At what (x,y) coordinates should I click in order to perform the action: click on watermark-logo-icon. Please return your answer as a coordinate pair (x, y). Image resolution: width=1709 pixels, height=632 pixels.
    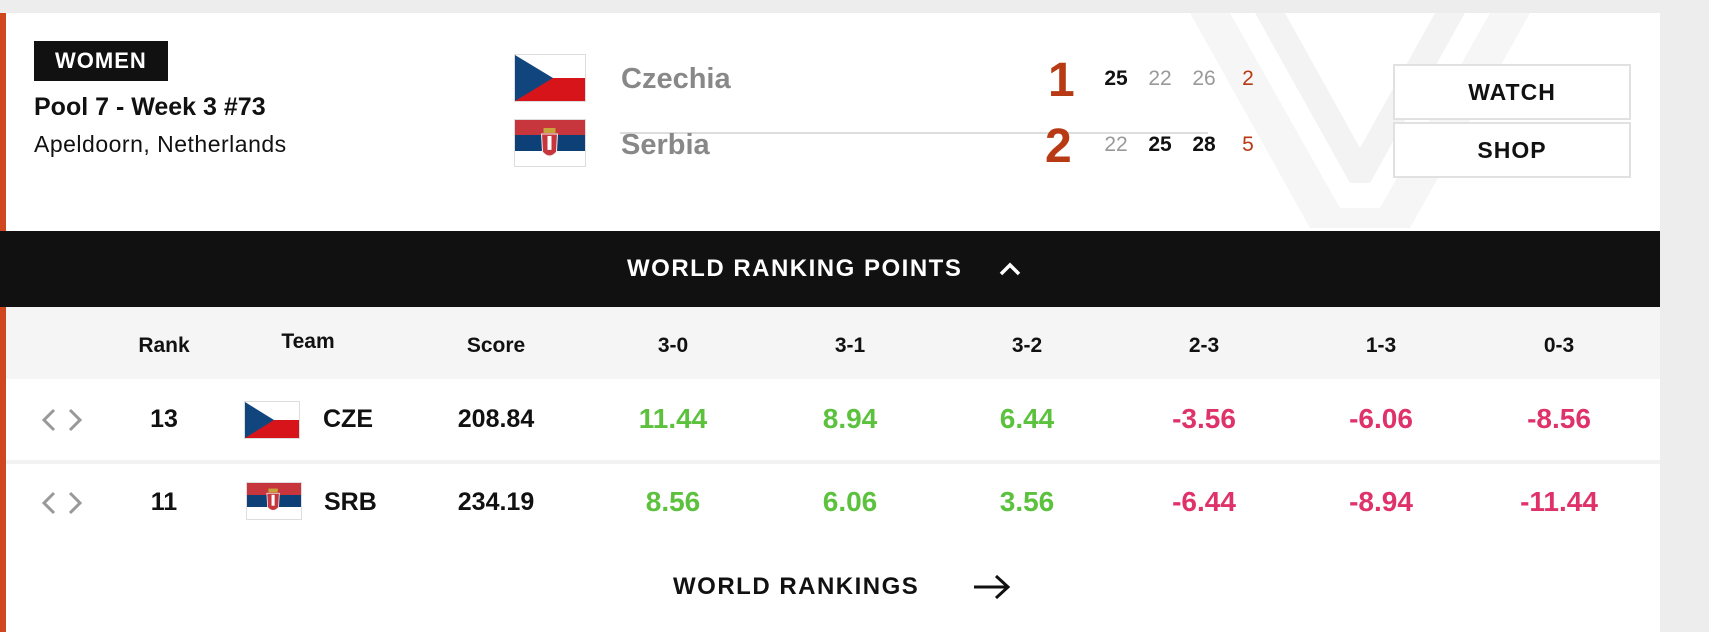
    Looking at the image, I should click on (1360, 120).